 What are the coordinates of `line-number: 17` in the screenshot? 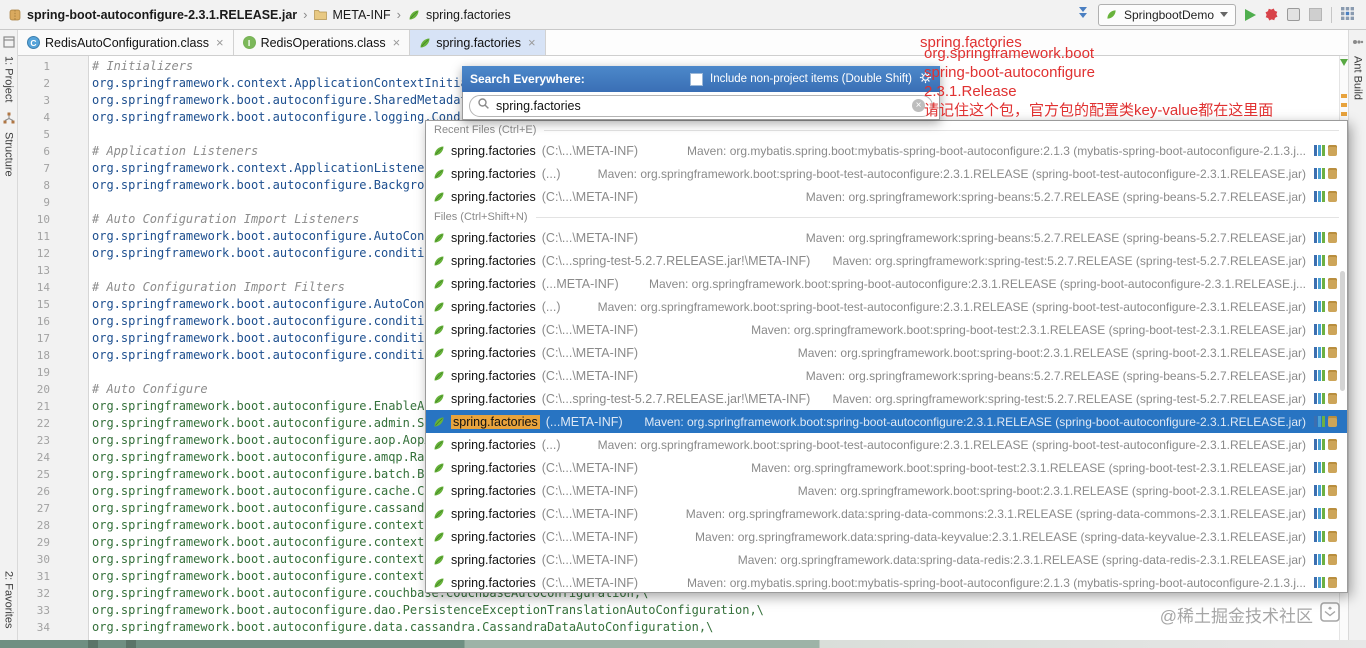 It's located at (43, 338).